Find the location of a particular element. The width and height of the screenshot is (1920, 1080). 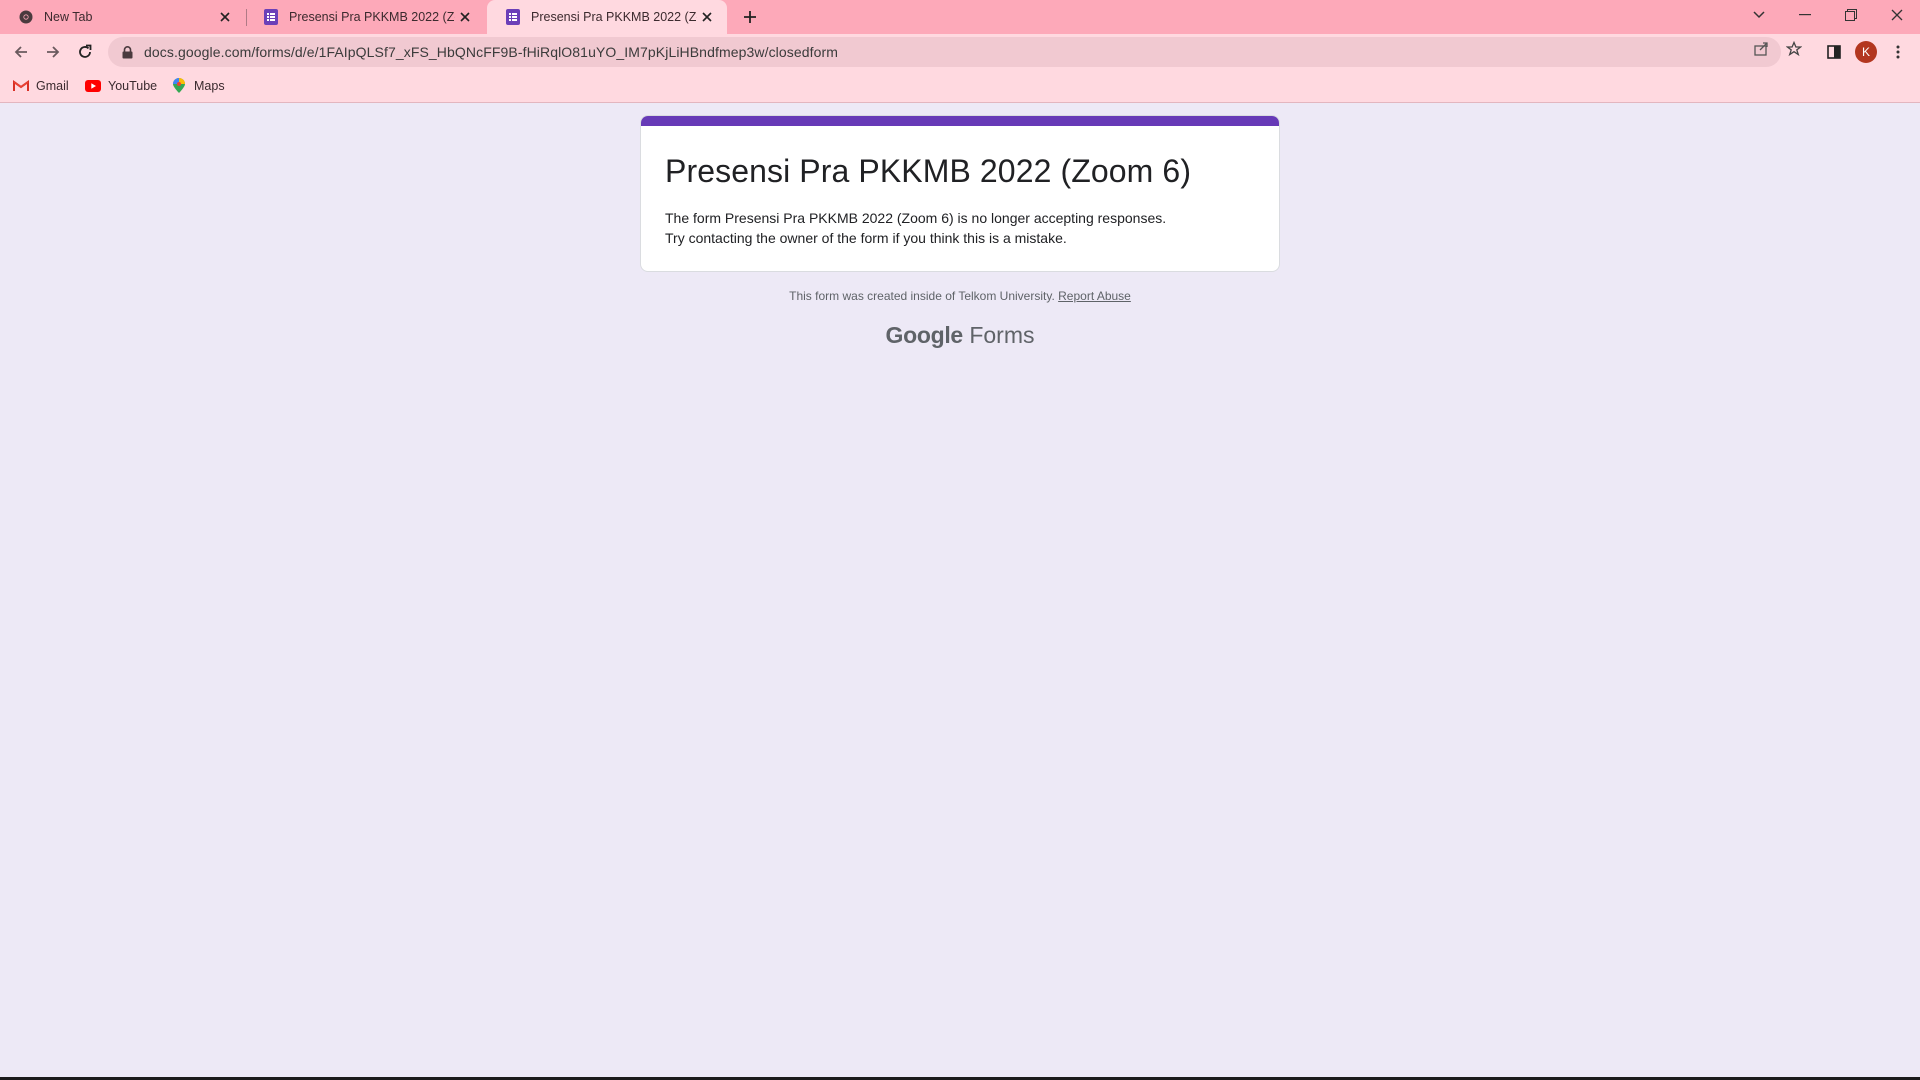

tab-forms-2-active: Presensi Pra PKKMB 2022 (Zoom is located at coordinates (607, 17).